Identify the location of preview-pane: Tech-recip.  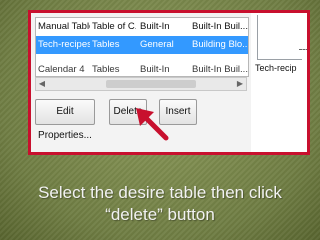
(280, 82).